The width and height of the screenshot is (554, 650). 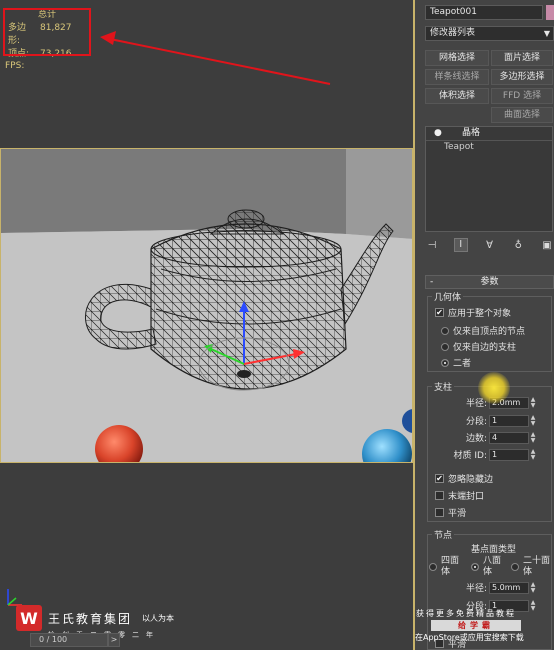 I want to click on stack-lattice-label: 晶格, so click(x=471, y=133).